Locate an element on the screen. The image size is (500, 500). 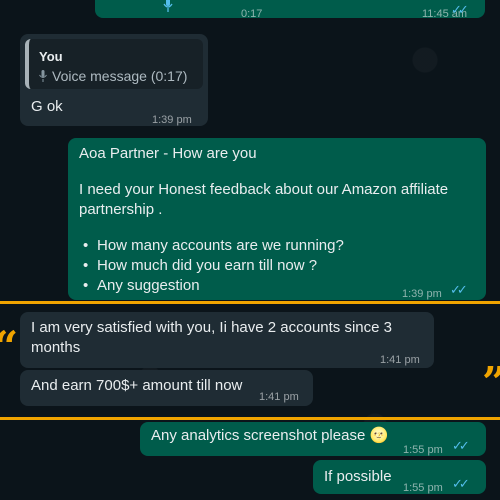
reply-message-bubble: You Voice message (0:17) G ok 1:39 pm is located at coordinates (114, 80).